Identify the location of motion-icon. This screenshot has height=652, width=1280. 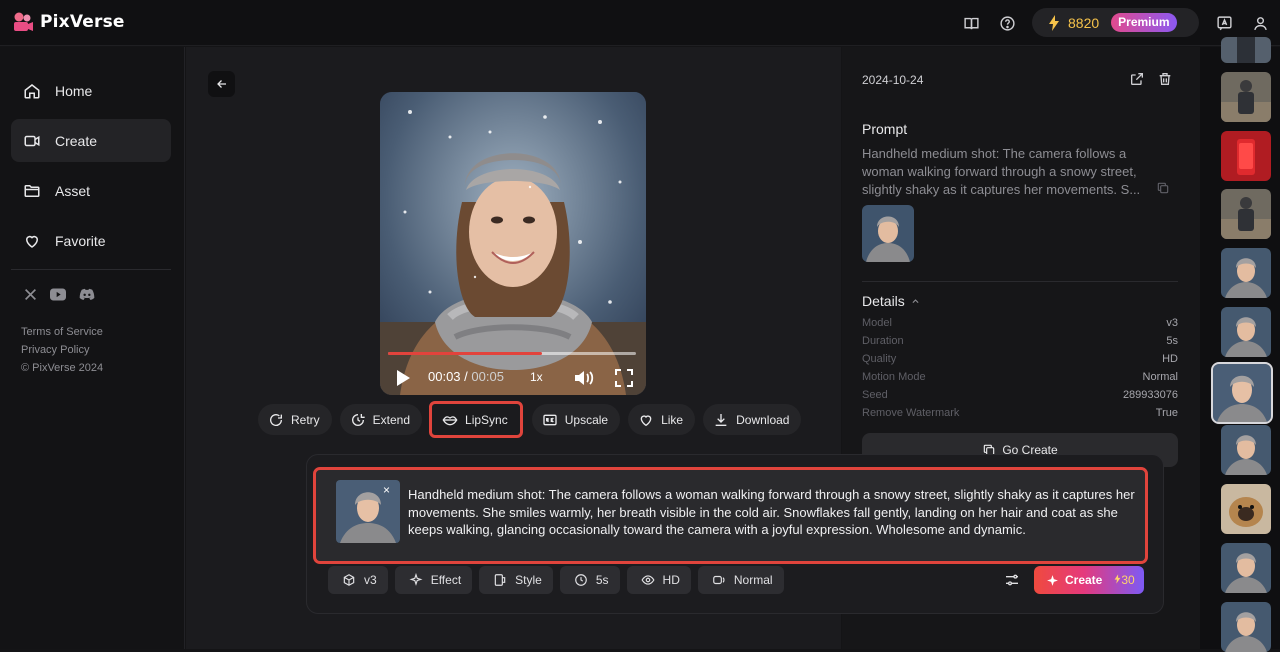
(719, 580).